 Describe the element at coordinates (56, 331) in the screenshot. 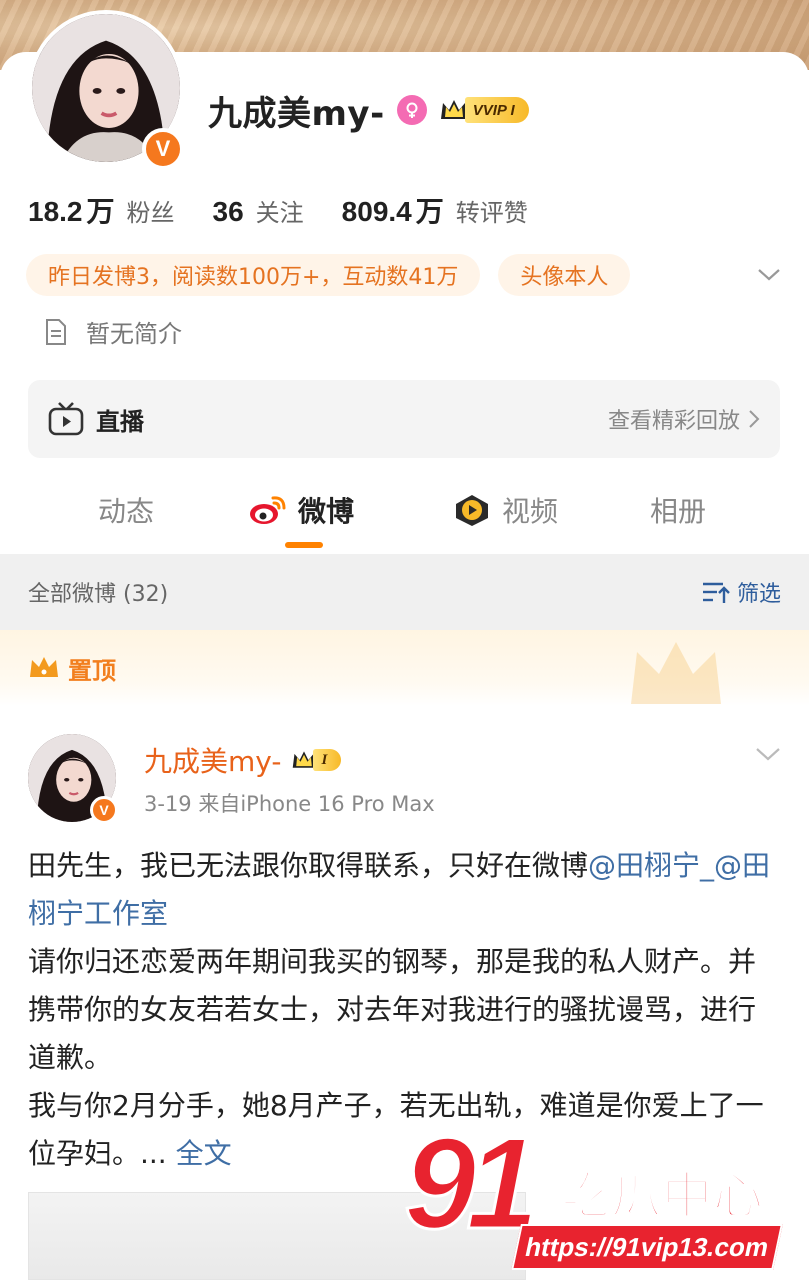

I see `document-icon` at that location.